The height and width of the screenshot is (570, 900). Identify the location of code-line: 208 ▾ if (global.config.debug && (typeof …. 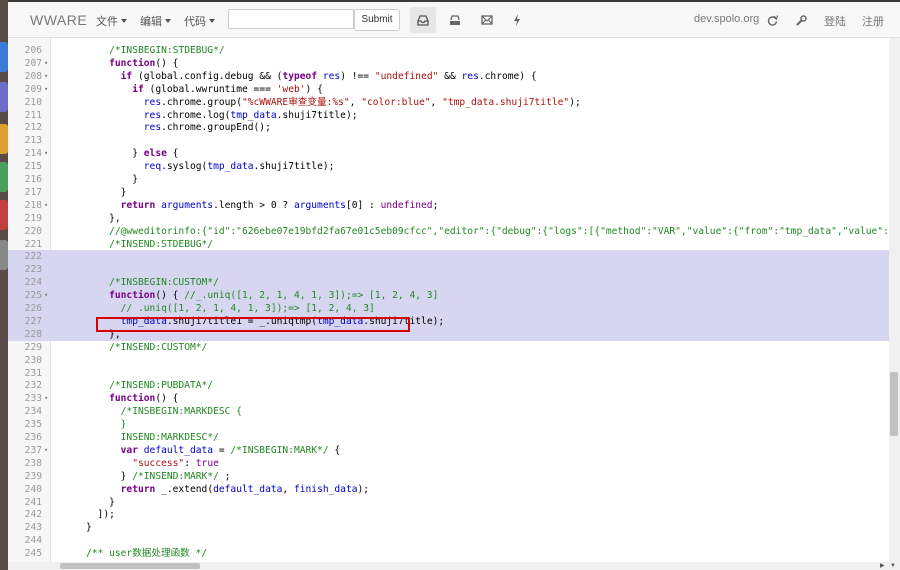
(448, 76).